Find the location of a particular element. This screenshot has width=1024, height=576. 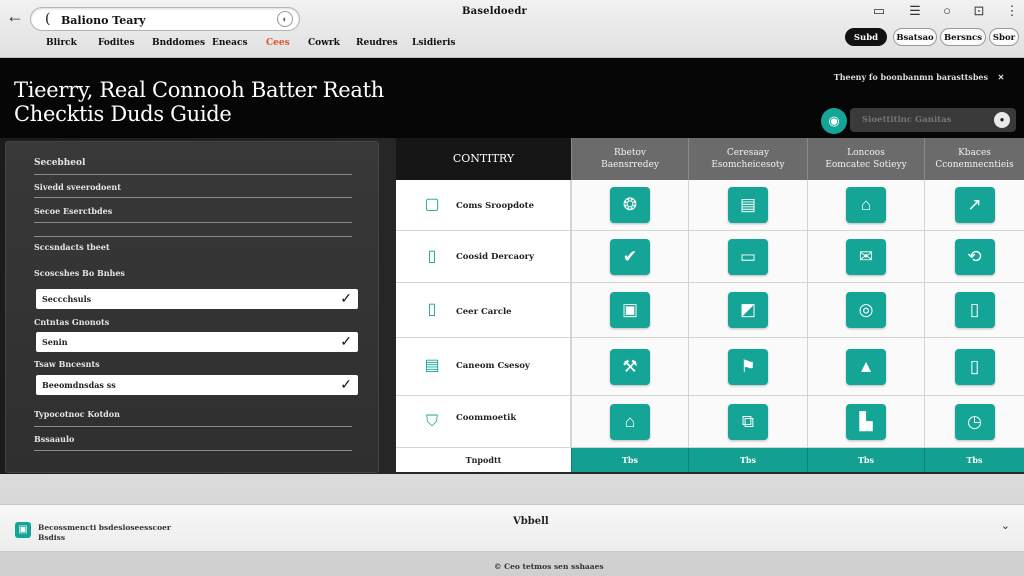

nav-item: Lsidieris is located at coordinates (433, 43).